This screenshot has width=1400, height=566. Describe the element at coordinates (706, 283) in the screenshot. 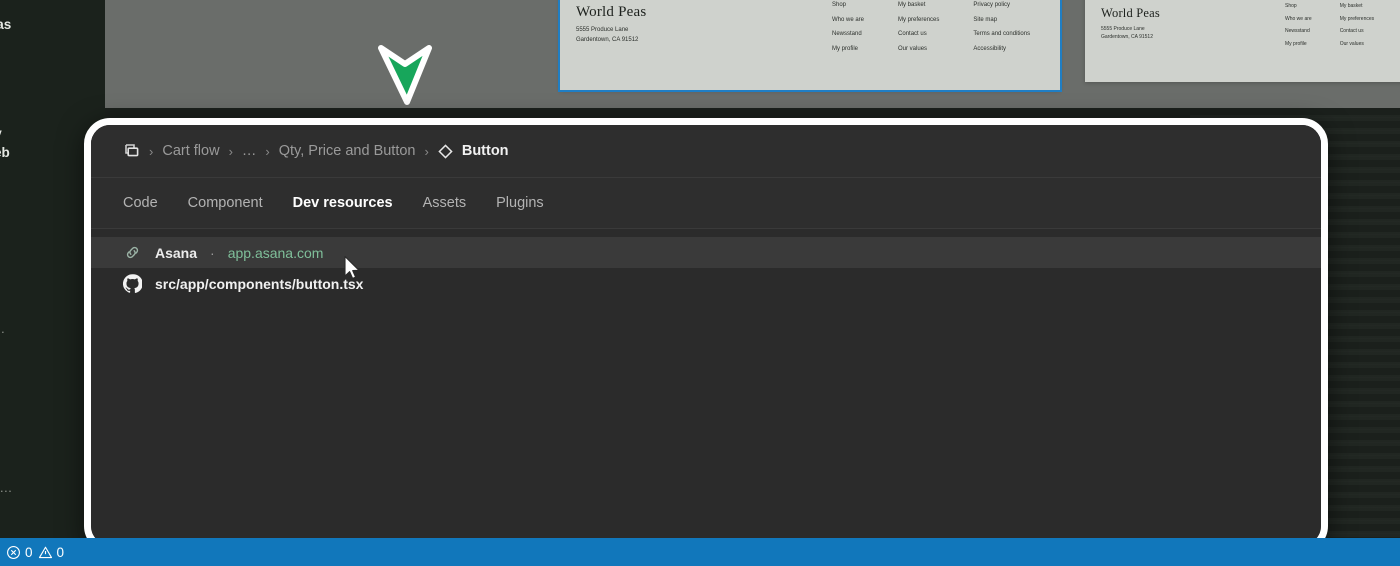

I see `dev-resource-row-github: src/app/components/button.tsx` at that location.